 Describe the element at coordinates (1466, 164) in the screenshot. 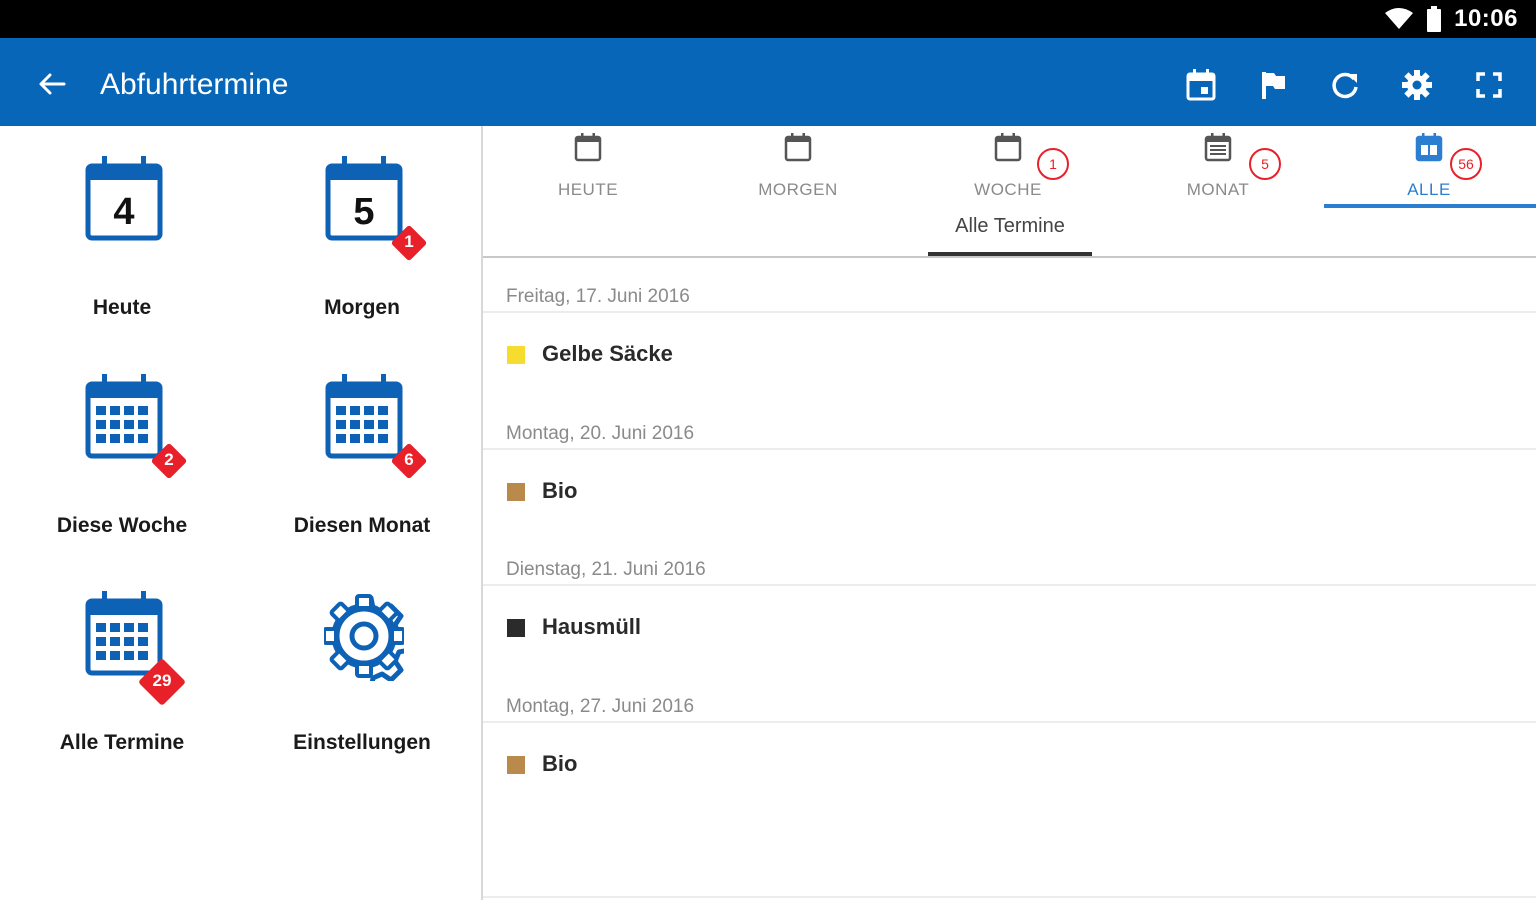

I see `tab-count-badge: 56` at that location.